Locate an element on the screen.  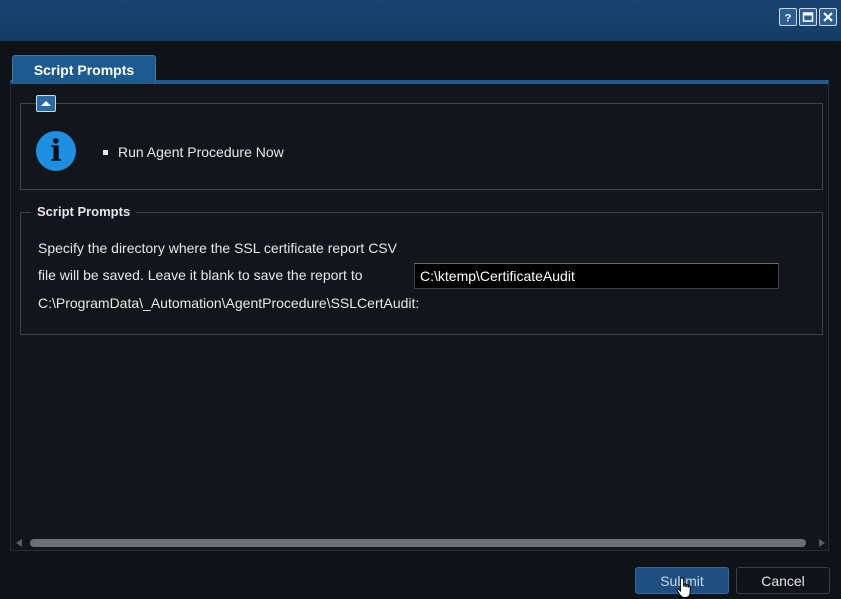
script-prompts-legend: Script Prompts is located at coordinates (84, 211).